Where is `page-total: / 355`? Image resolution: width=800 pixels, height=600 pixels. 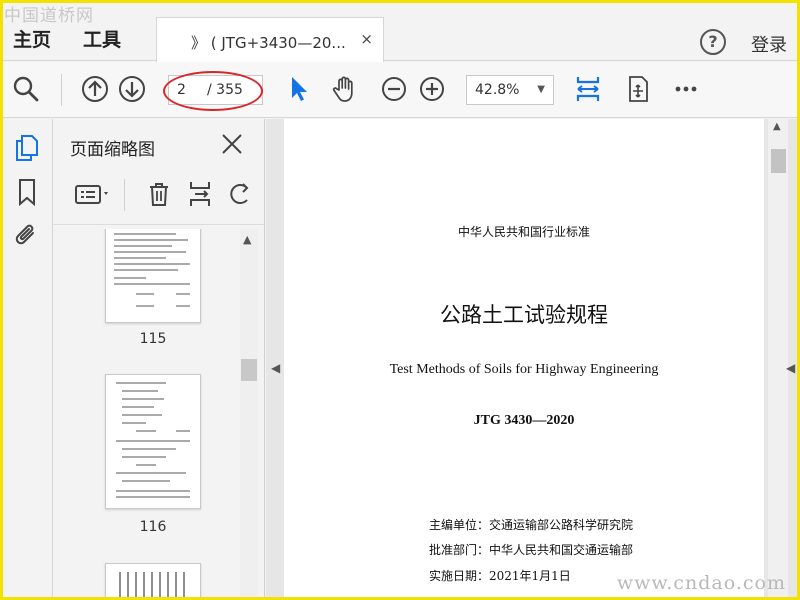
page-total: / 355 is located at coordinates (225, 90).